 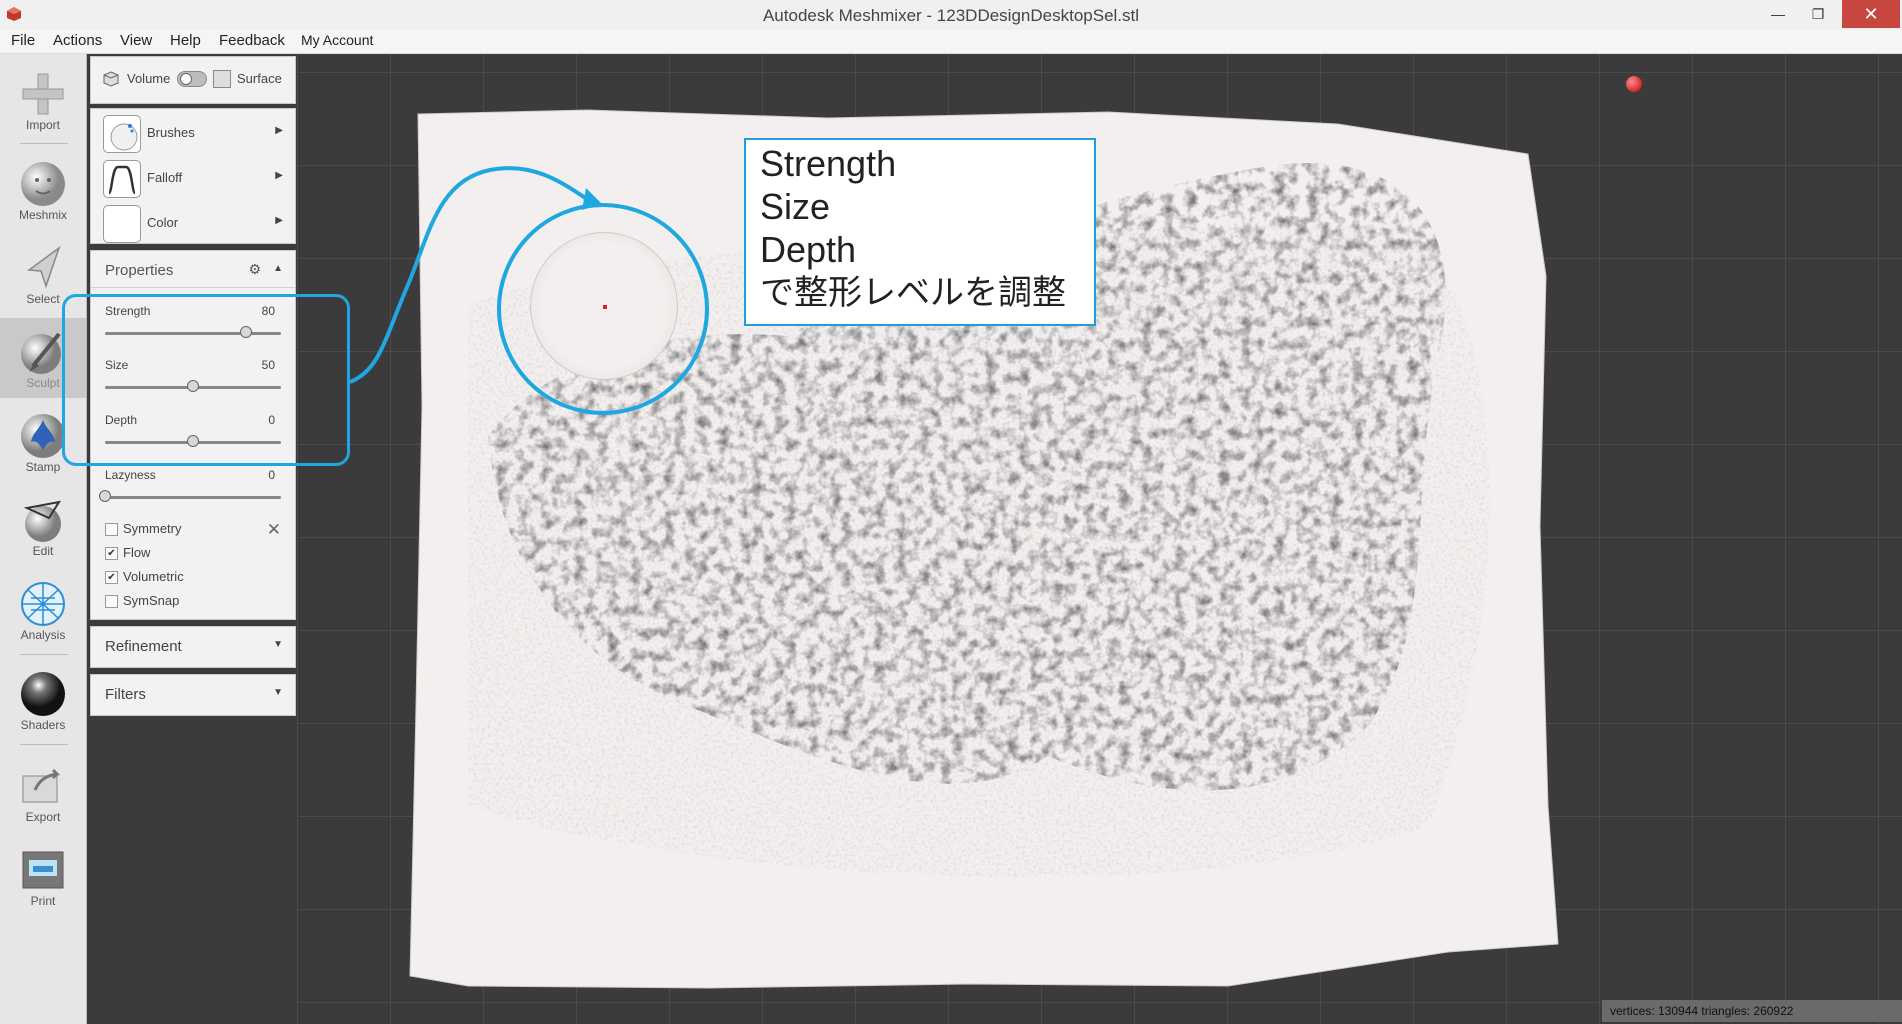 What do you see at coordinates (152, 528) in the screenshot?
I see `checkbox-label: Symmetry` at bounding box center [152, 528].